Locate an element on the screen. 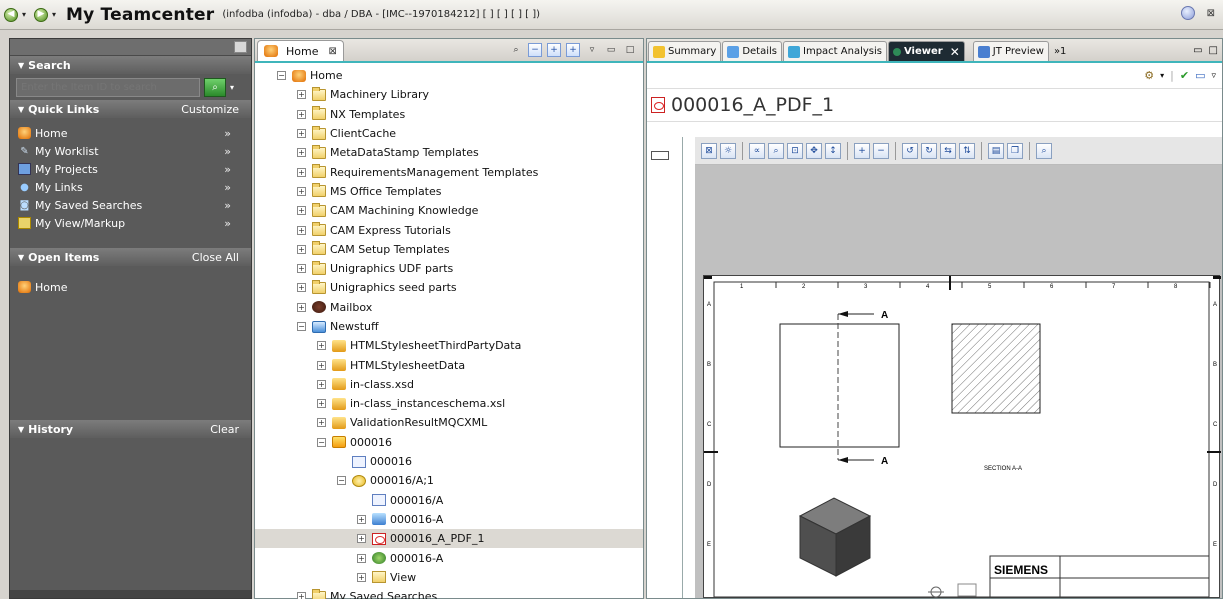 This screenshot has height=599, width=1223. tree-node: + HTMLStylesheetData is located at coordinates (449, 364).